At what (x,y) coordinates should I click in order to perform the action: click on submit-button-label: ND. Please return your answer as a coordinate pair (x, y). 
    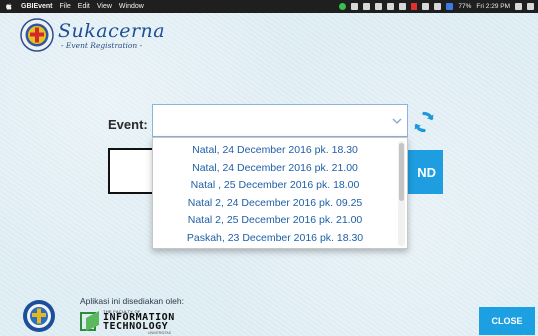
    Looking at the image, I should click on (426, 172).